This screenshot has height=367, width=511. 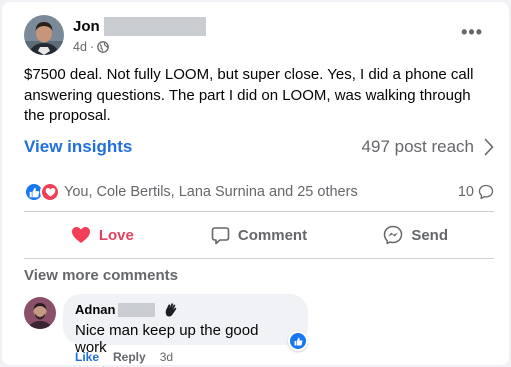 I want to click on love-icon, so click(x=50, y=192).